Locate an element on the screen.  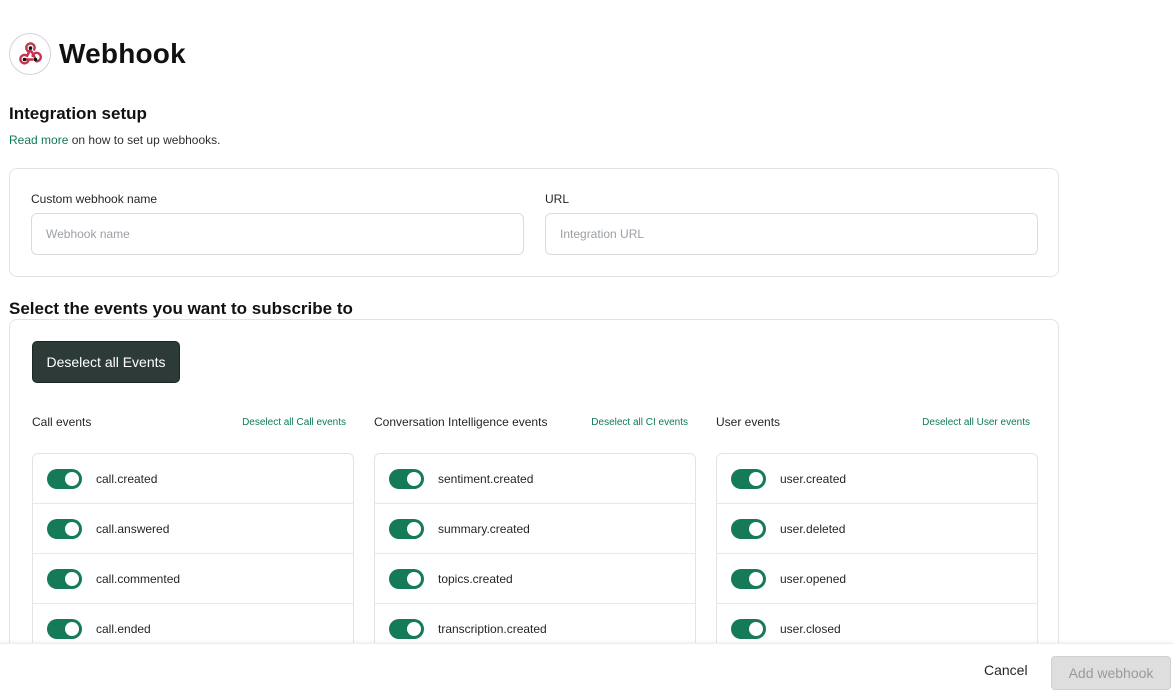
setup-section-title: Integration setup is located at coordinates (78, 113).